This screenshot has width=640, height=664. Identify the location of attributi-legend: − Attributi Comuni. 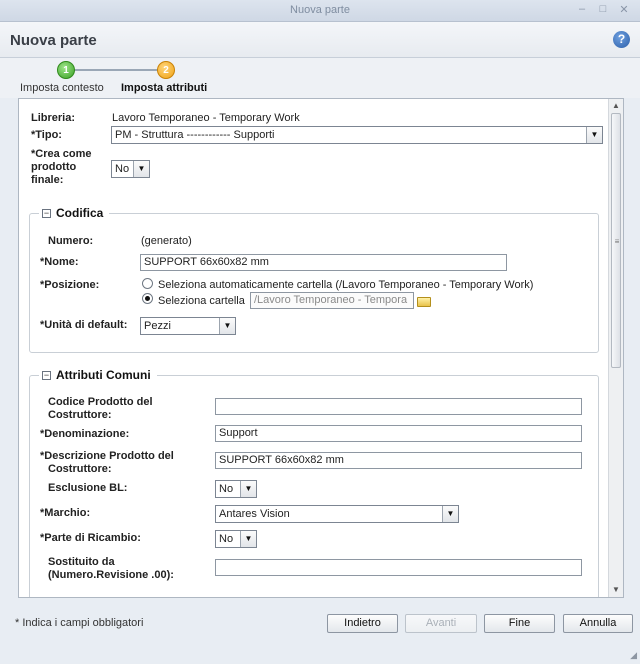
(98, 375).